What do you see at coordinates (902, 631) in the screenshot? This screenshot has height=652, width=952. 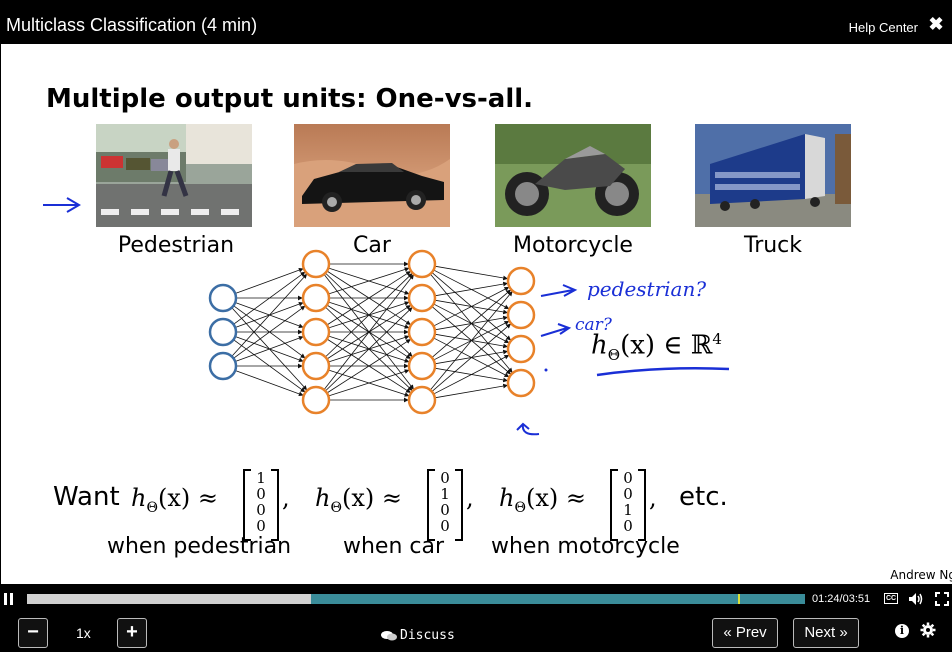 I see `info-icon: i` at bounding box center [902, 631].